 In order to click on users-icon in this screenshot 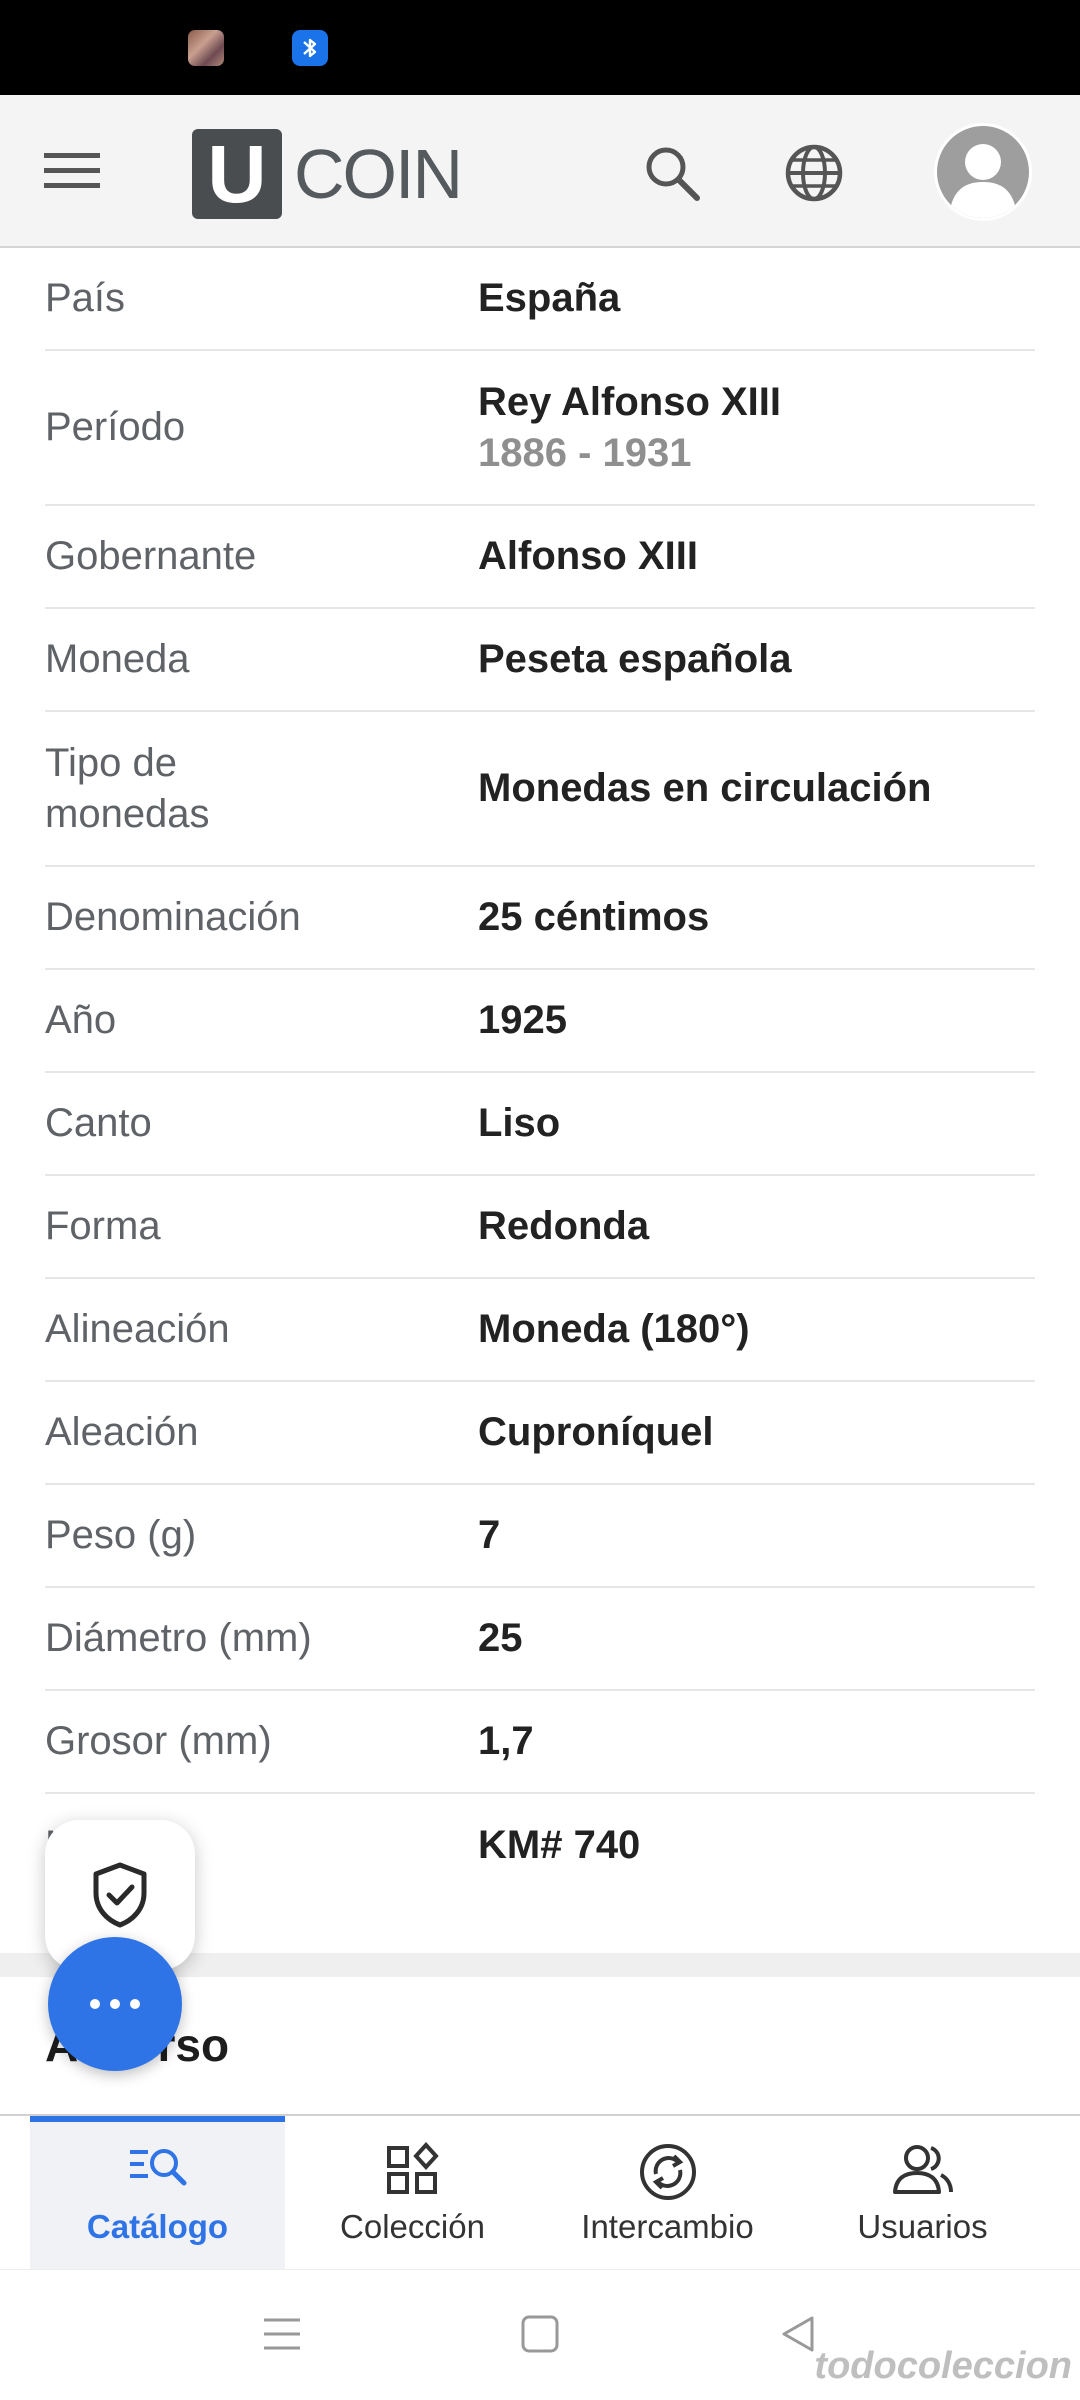, I will do `click(922, 2169)`.